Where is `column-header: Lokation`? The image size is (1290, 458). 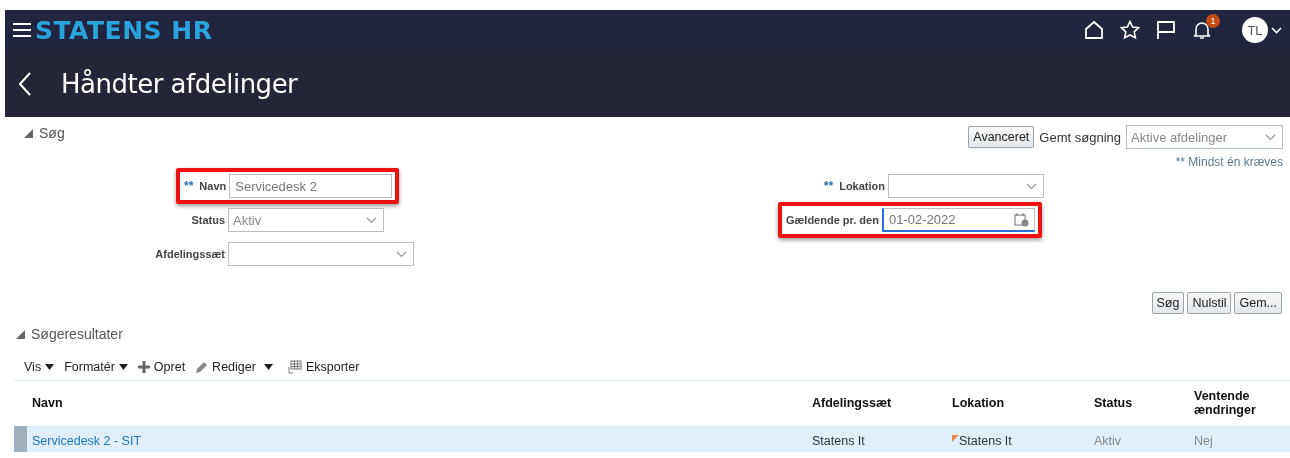
column-header: Lokation is located at coordinates (1018, 403).